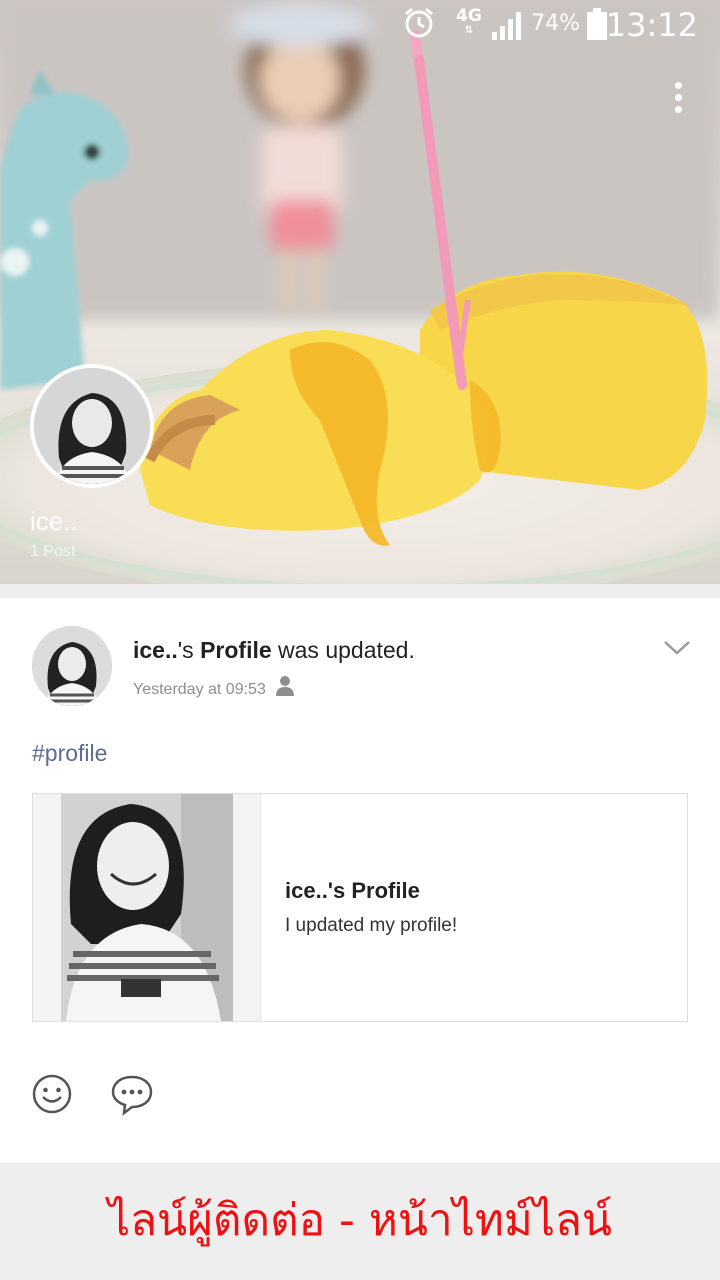 The width and height of the screenshot is (720, 1280). Describe the element at coordinates (677, 648) in the screenshot. I see `chevron-down-icon` at that location.